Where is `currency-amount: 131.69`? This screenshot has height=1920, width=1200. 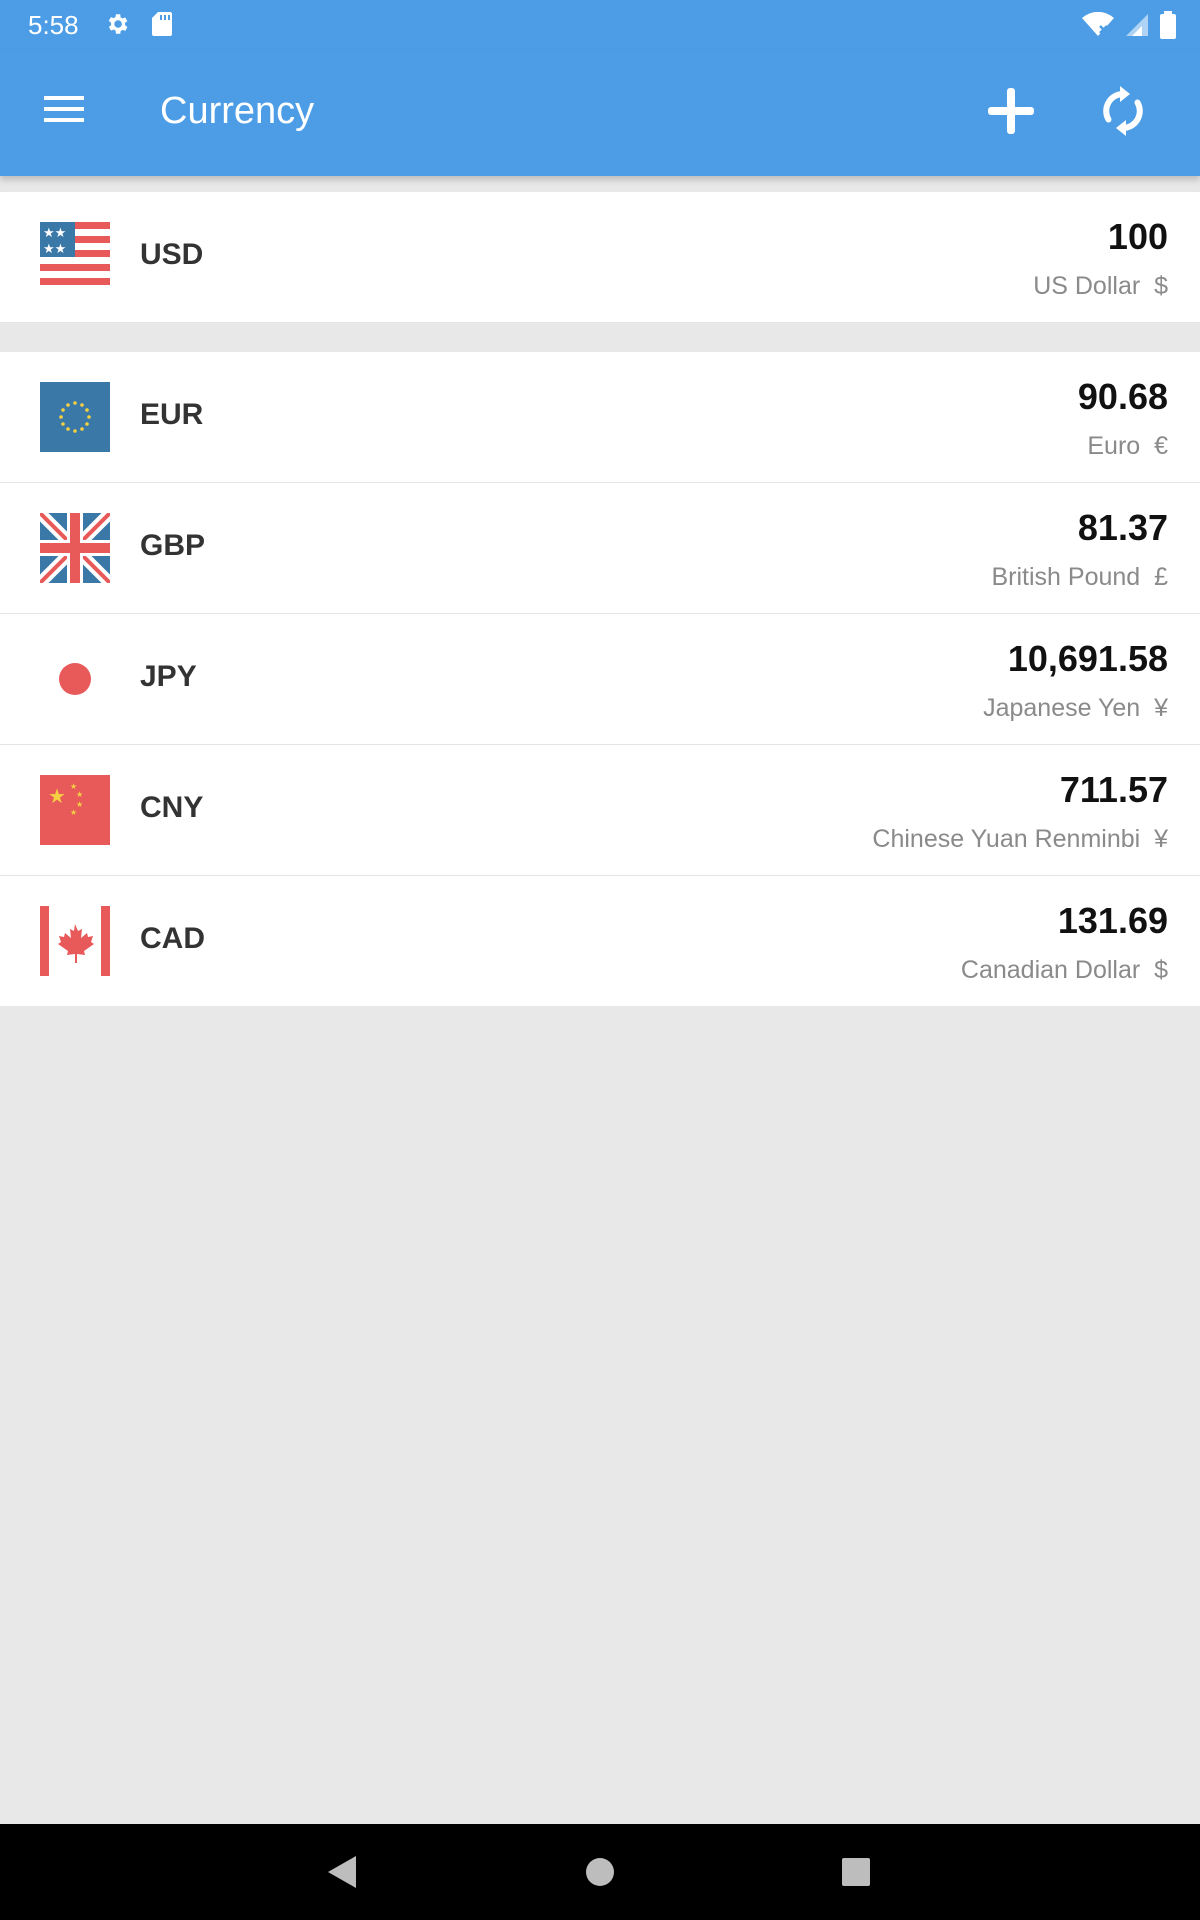 currency-amount: 131.69 is located at coordinates (1113, 921).